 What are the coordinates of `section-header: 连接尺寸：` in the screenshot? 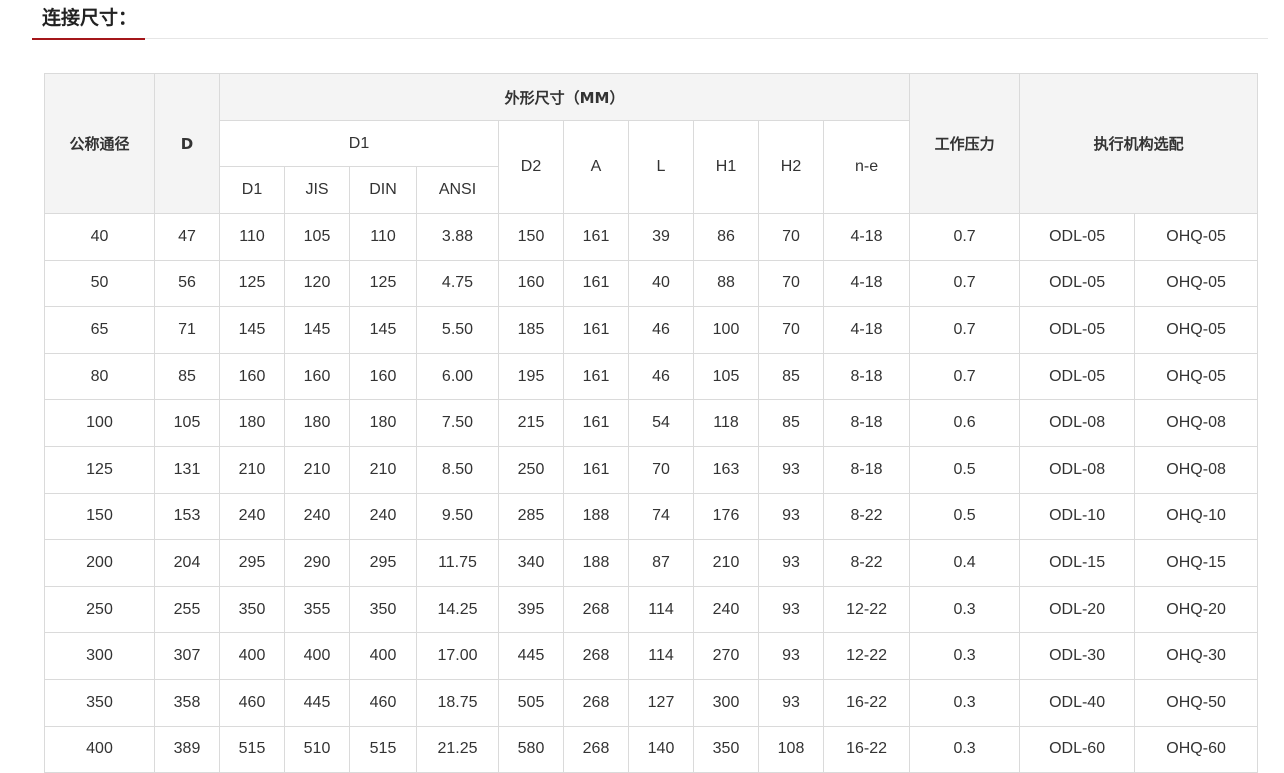 It's located at (650, 20).